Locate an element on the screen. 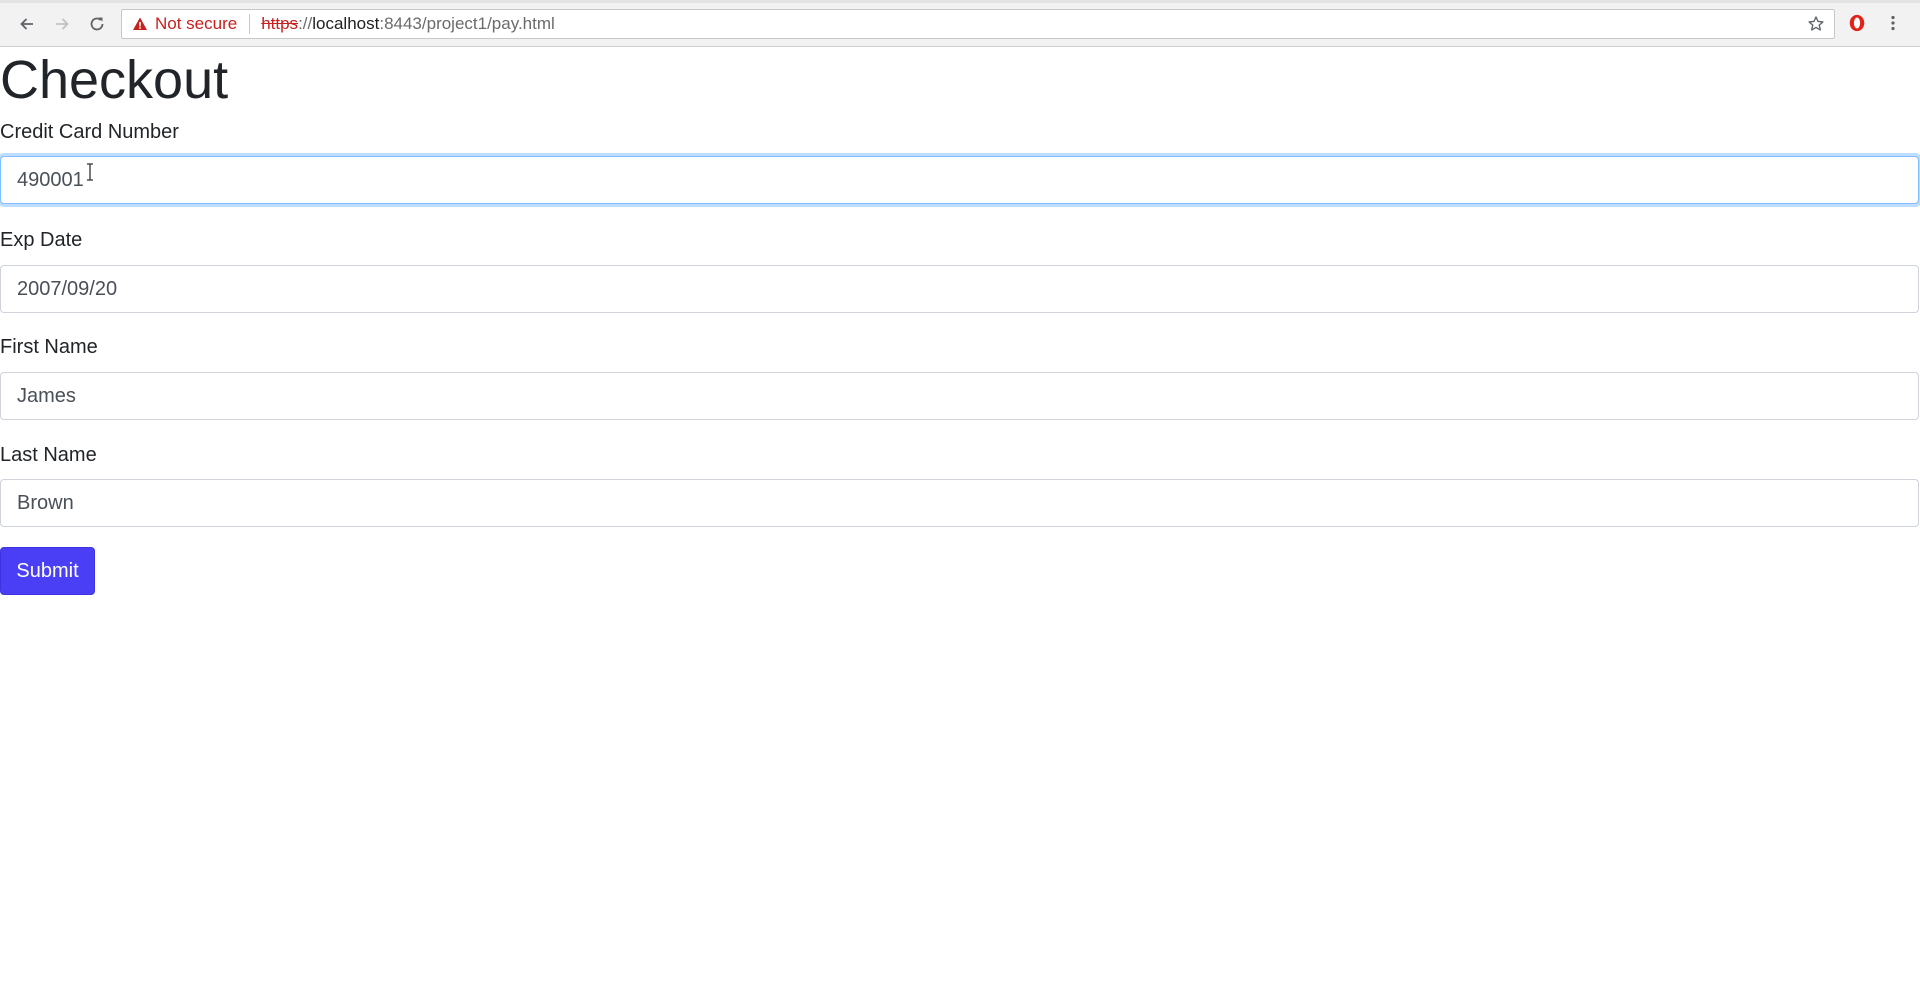 This screenshot has width=1920, height=991. submit-button: Submit is located at coordinates (47, 571).